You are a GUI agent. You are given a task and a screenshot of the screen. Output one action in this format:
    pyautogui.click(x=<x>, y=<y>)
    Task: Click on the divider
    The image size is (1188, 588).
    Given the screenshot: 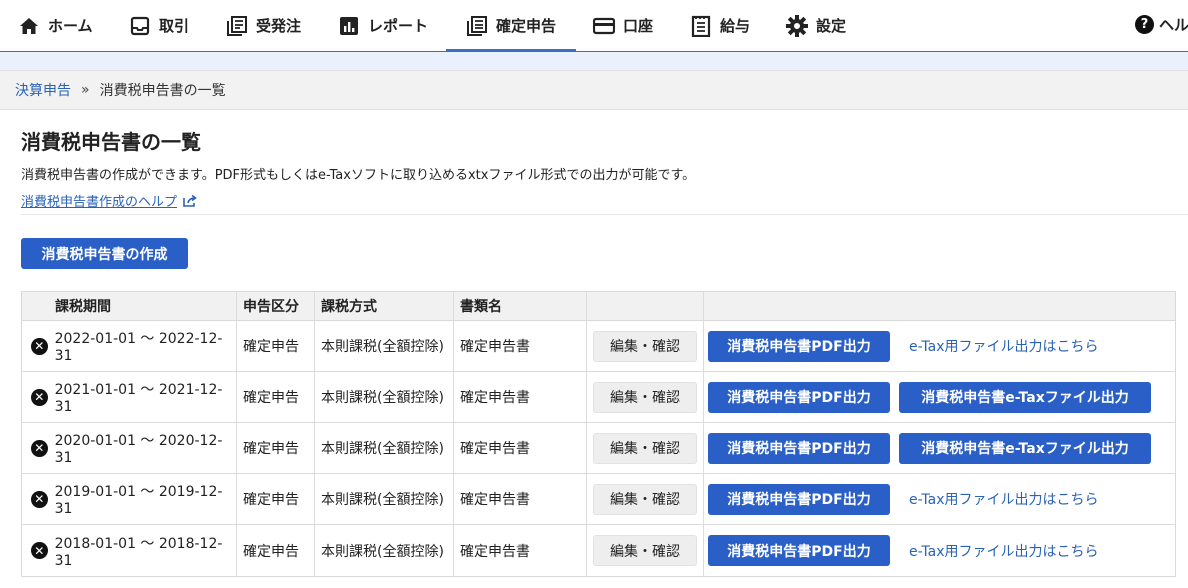 What is the action you would take?
    pyautogui.click(x=604, y=214)
    